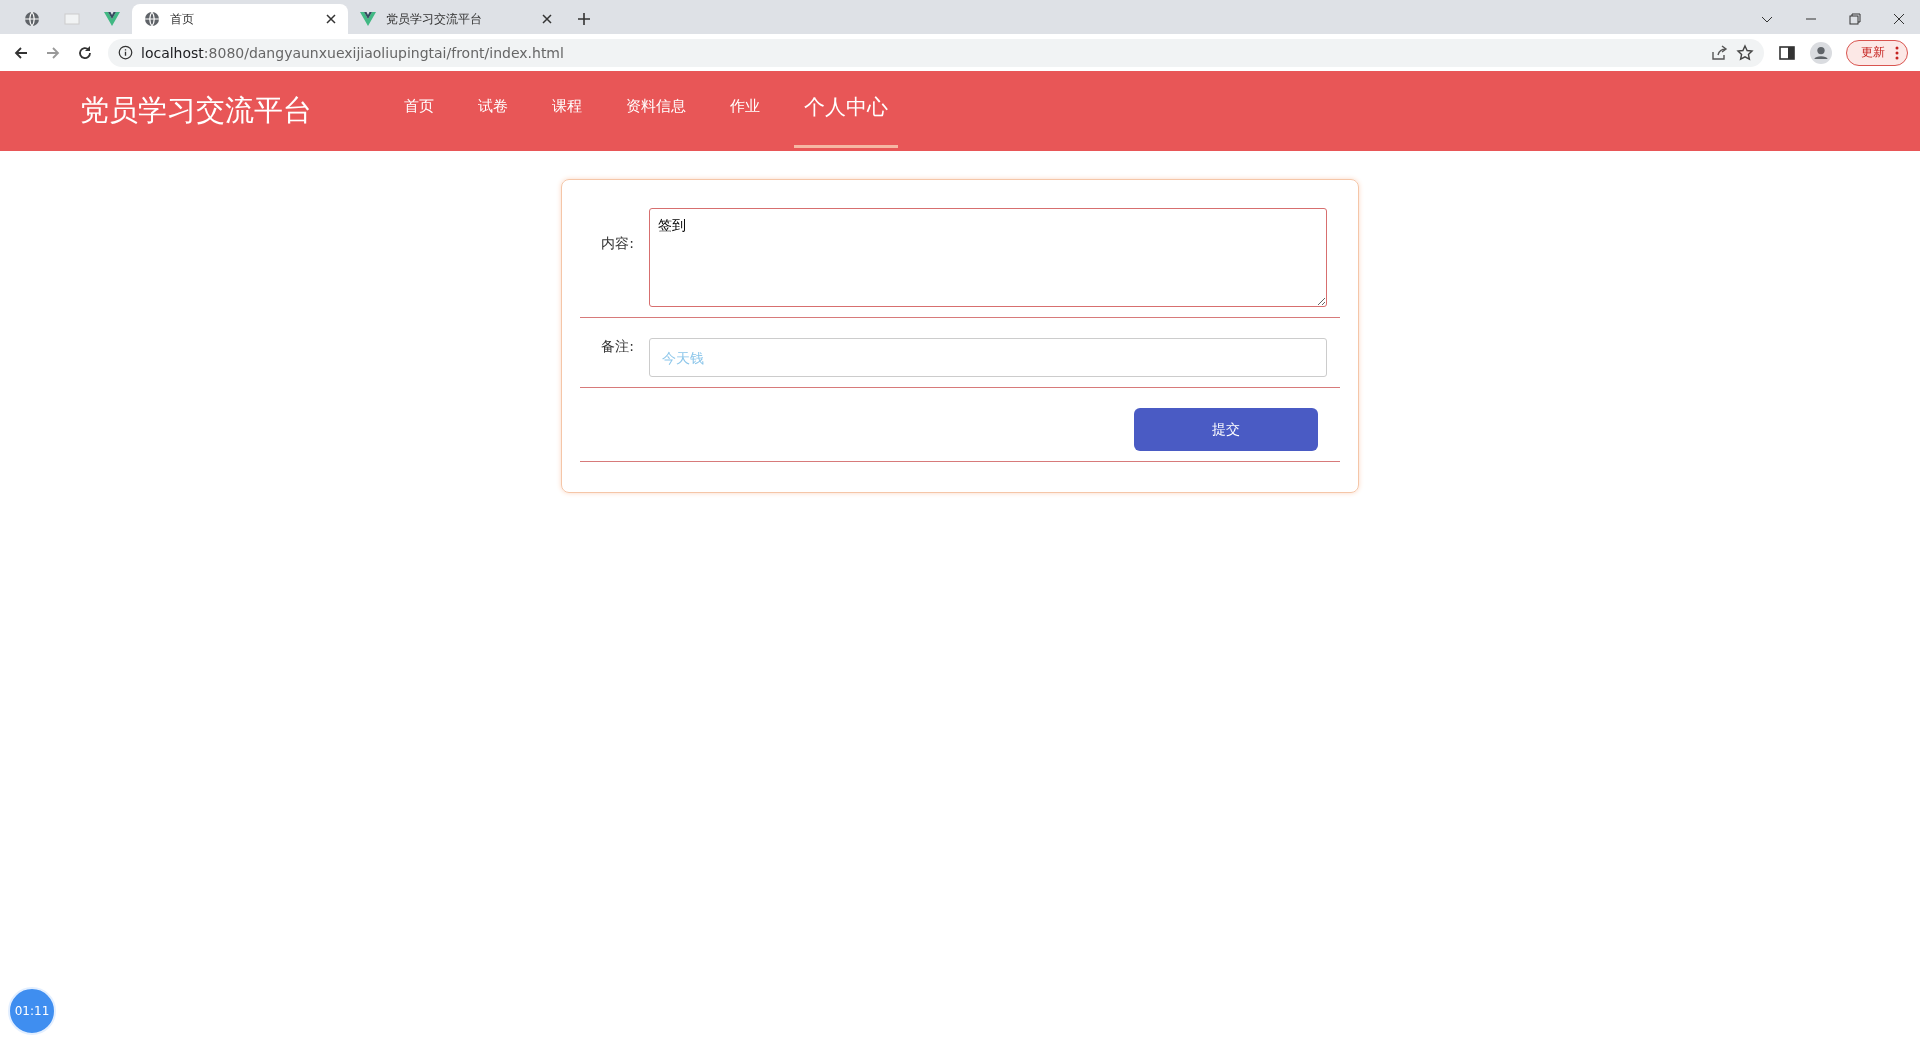 The image size is (1920, 1040). Describe the element at coordinates (617, 244) in the screenshot. I see `field-label: 内容:` at that location.